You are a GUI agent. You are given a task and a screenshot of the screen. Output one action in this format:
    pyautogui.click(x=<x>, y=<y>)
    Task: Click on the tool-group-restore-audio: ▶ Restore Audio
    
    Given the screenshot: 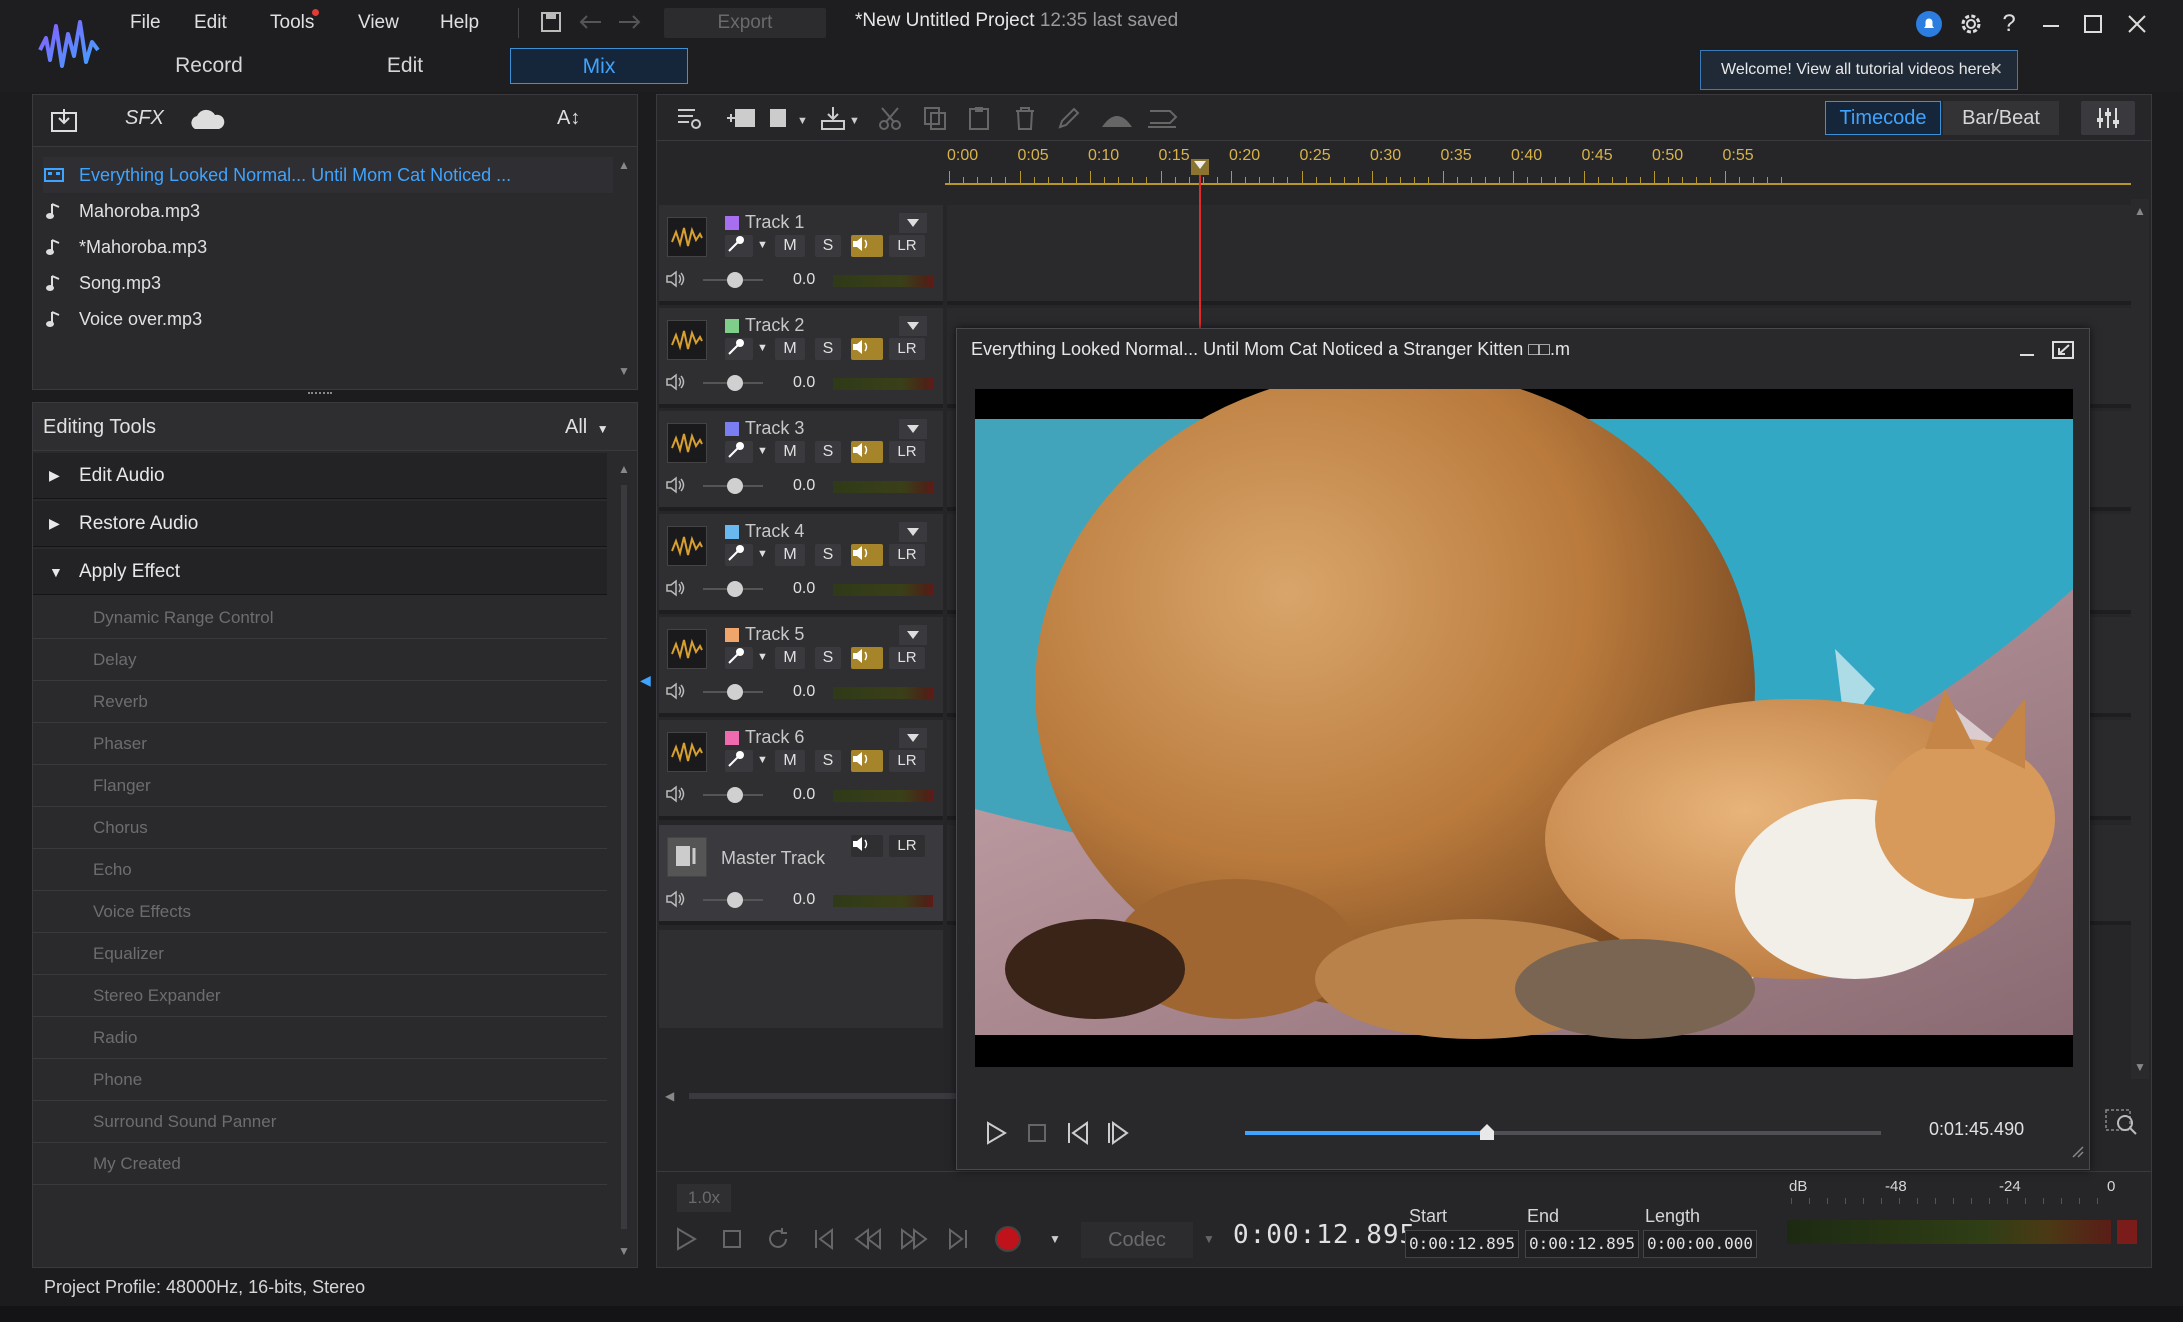 What is the action you would take?
    pyautogui.click(x=320, y=524)
    